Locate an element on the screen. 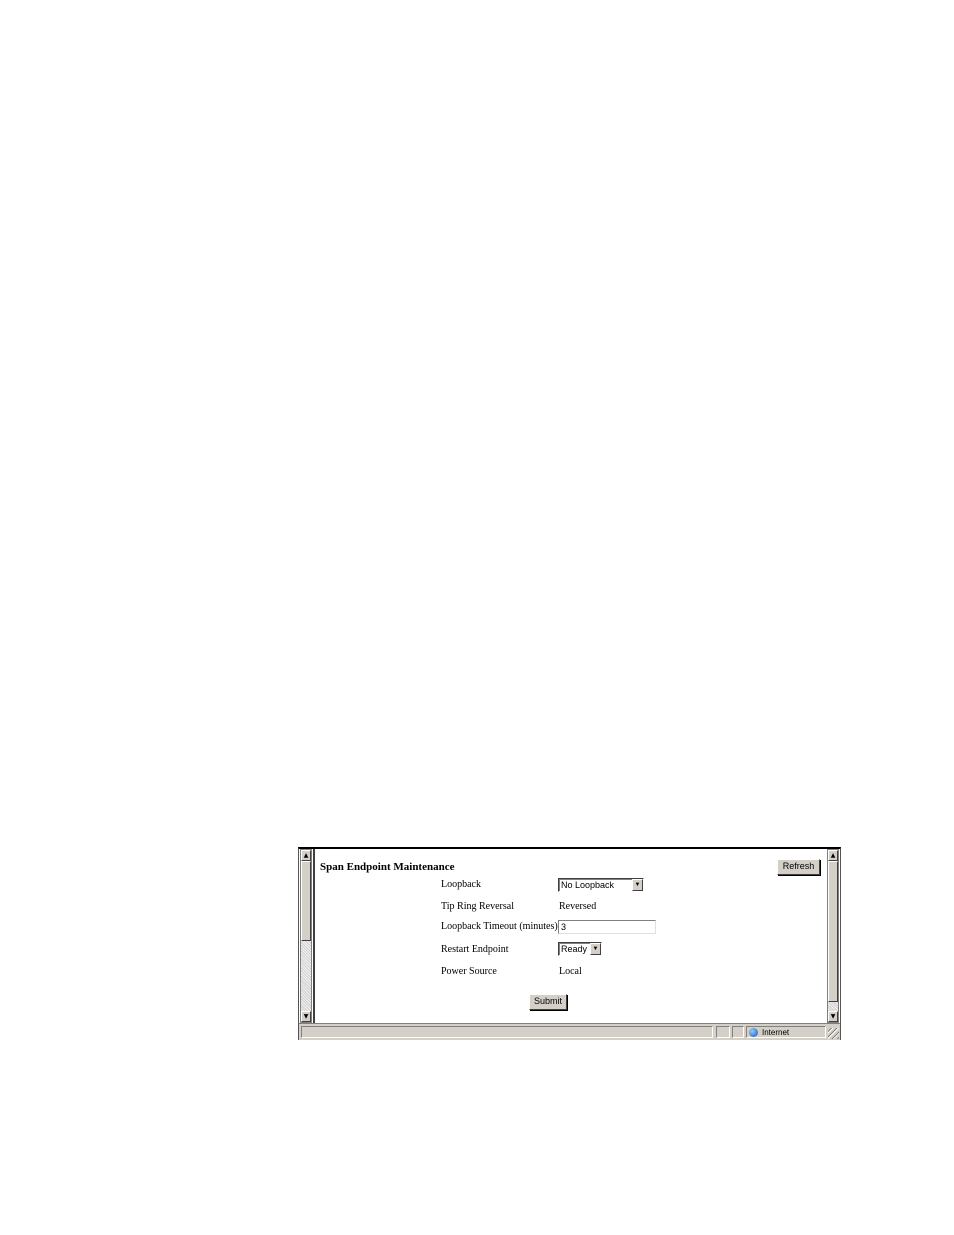  page-title: Span Endpoint Maintenance is located at coordinates (387, 867).